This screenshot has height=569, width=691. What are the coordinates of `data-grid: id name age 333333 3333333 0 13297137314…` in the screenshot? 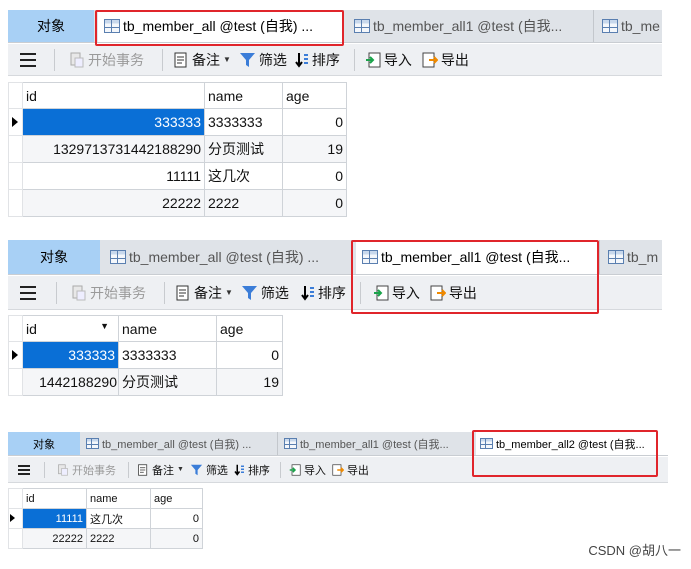 It's located at (177, 149).